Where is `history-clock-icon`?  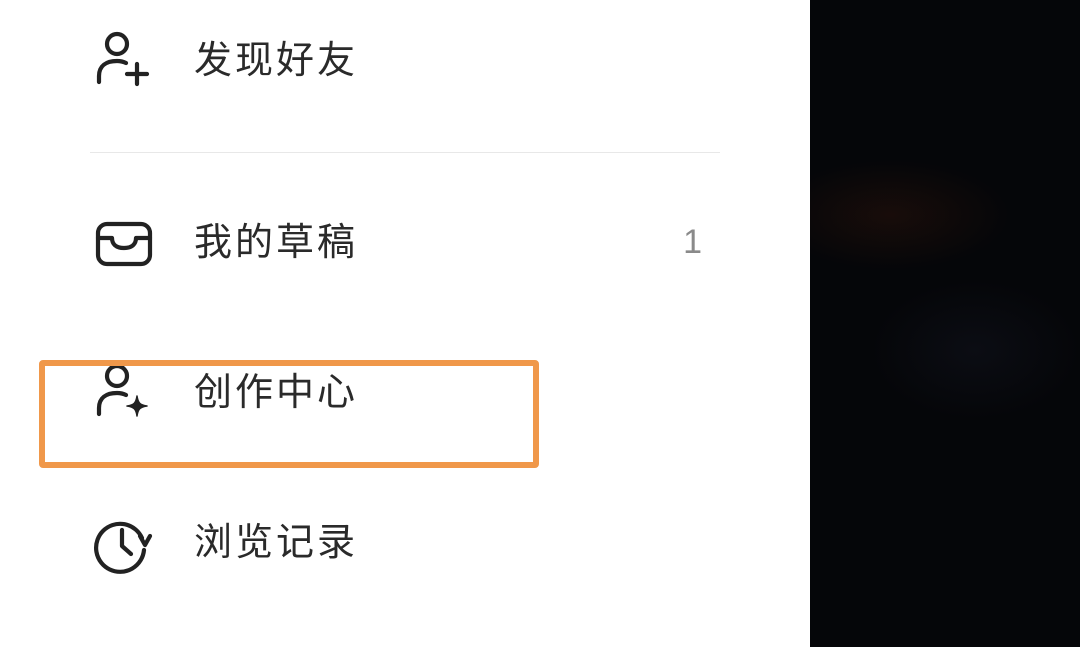 history-clock-icon is located at coordinates (122, 542).